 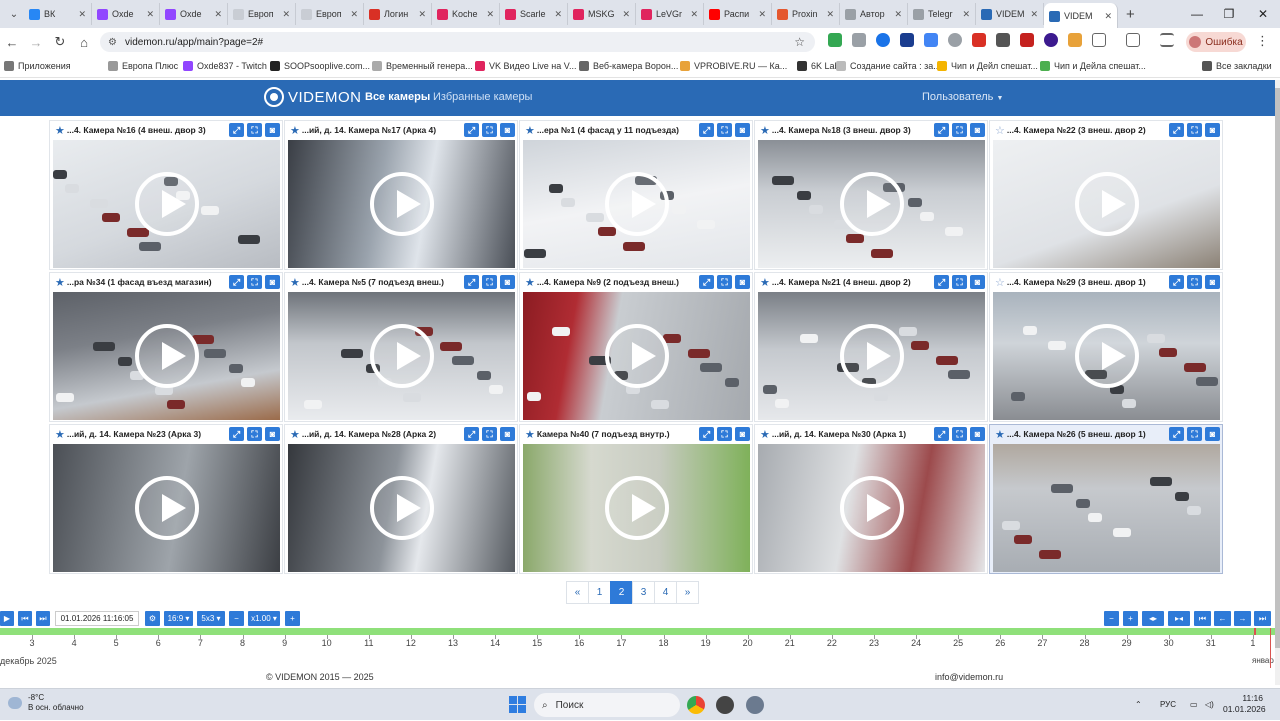 What do you see at coordinates (36, 42) in the screenshot?
I see `forward-icon: →` at bounding box center [36, 42].